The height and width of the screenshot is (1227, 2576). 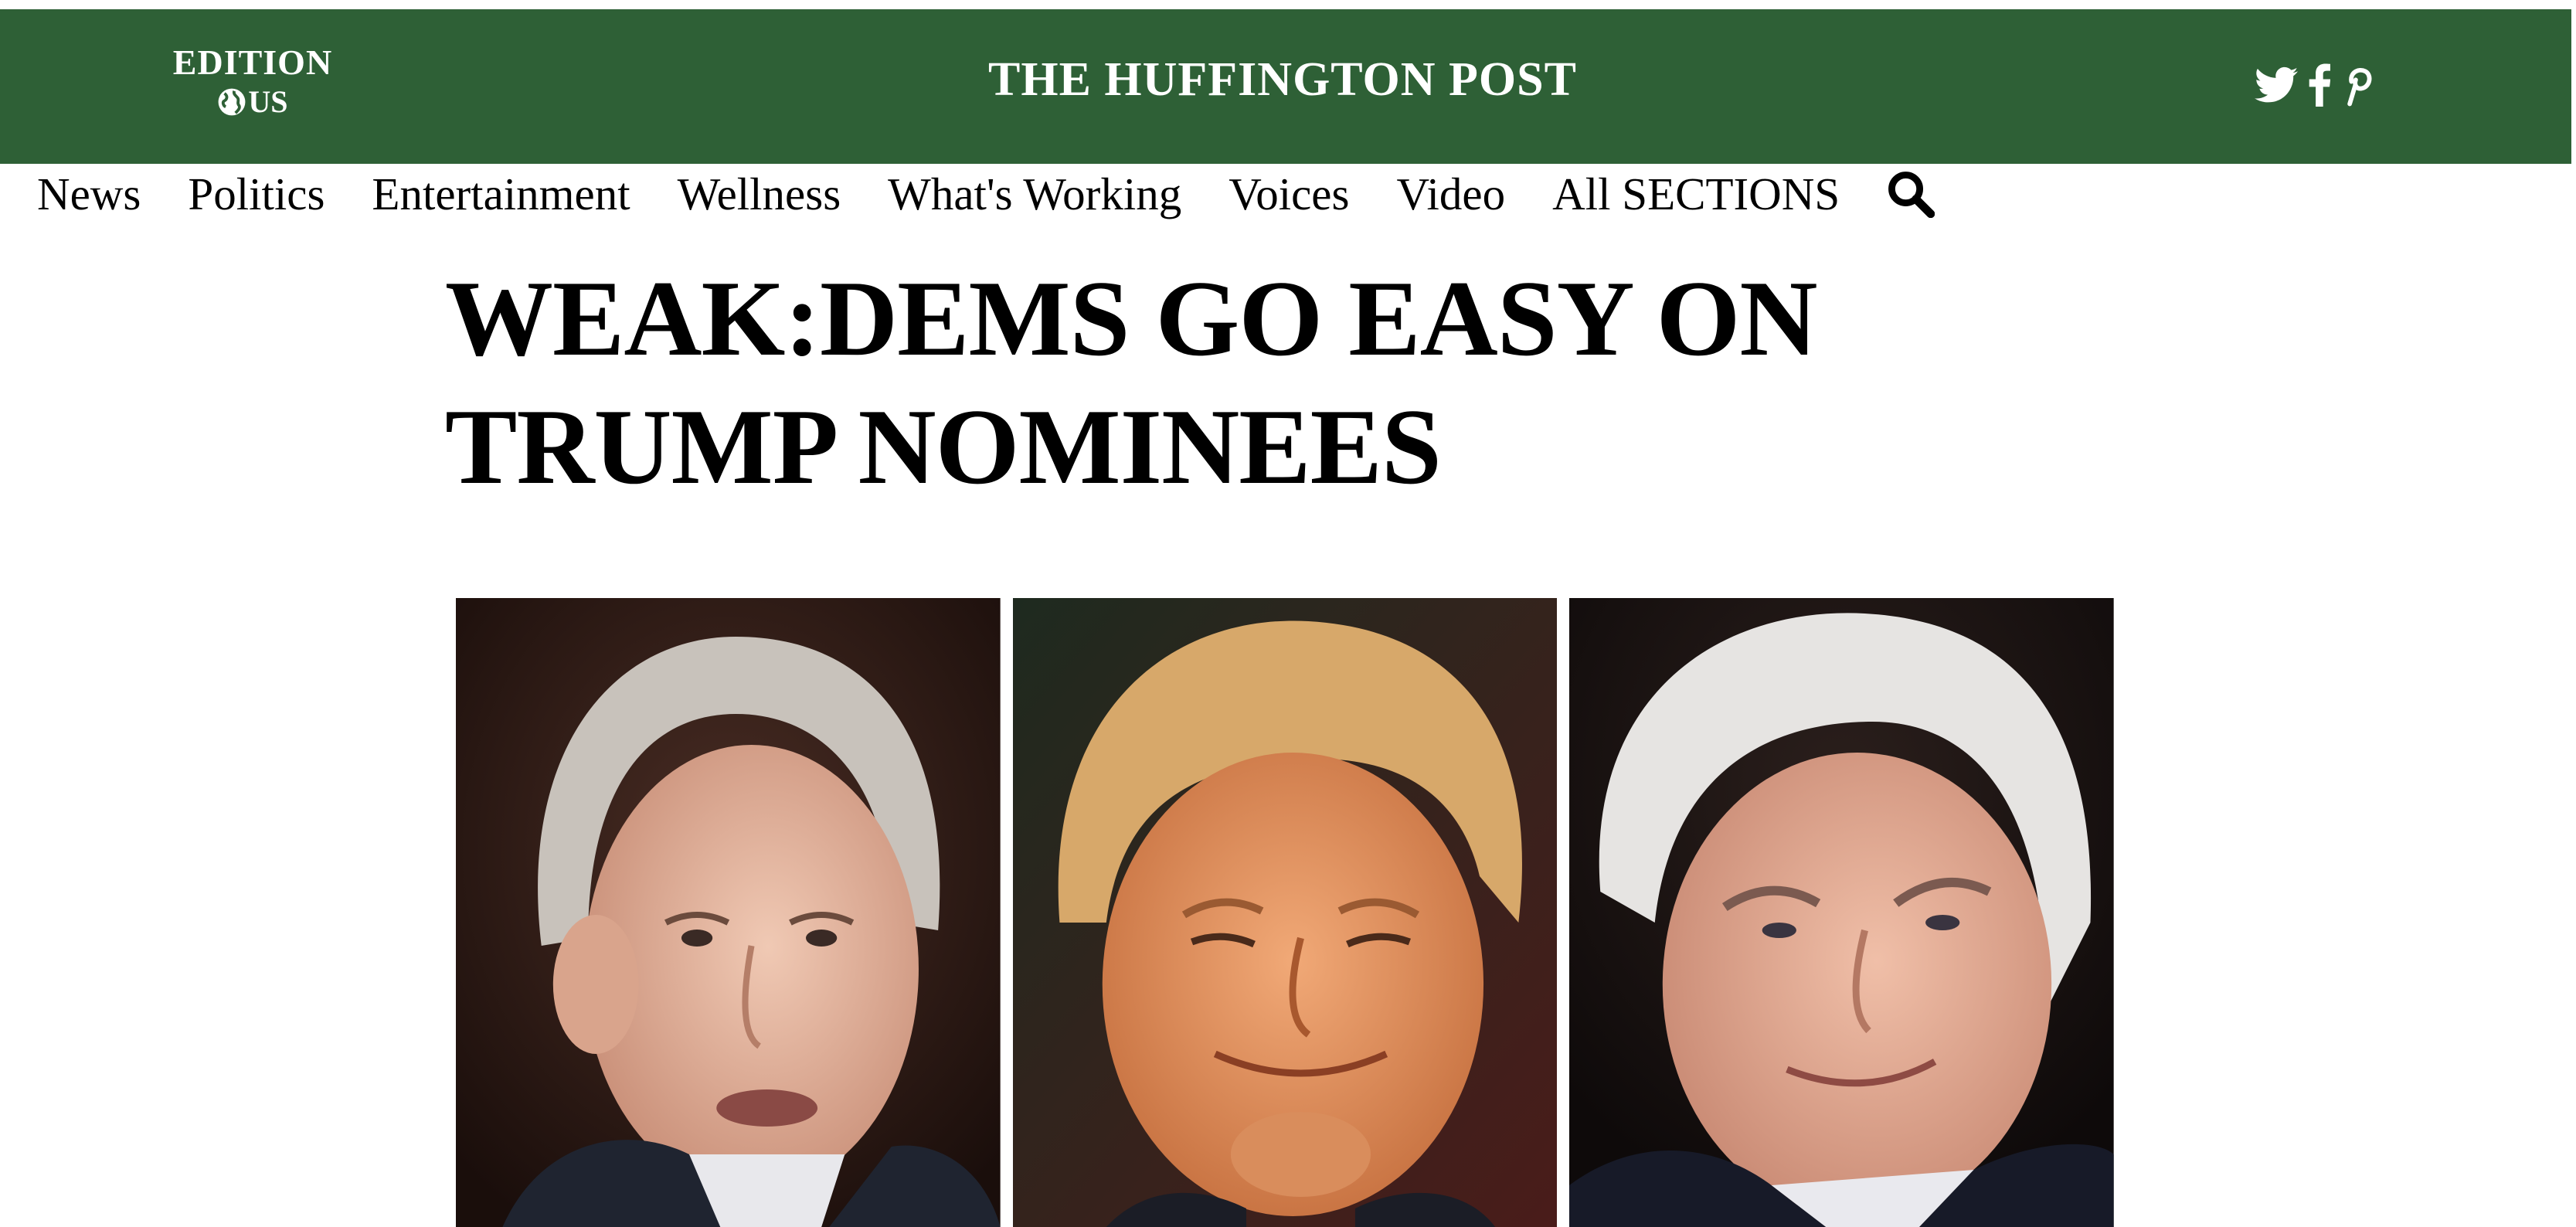 What do you see at coordinates (89, 194) in the screenshot?
I see `nav-item-news: News` at bounding box center [89, 194].